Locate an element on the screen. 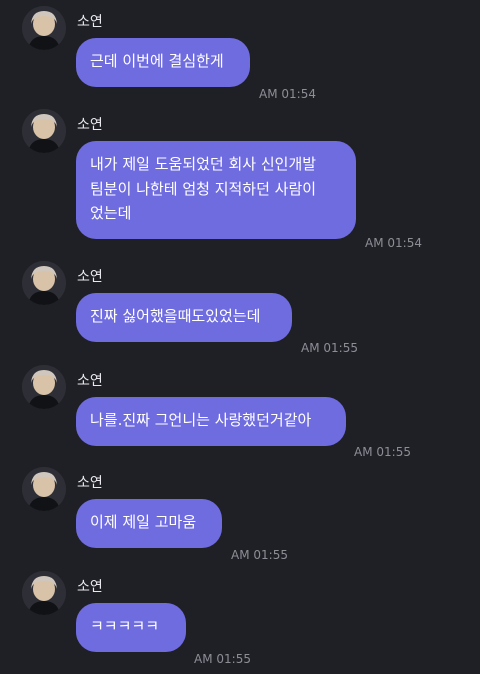 The image size is (480, 674). message-bubble: 진짜 싫어했을때도있었는데 is located at coordinates (184, 317).